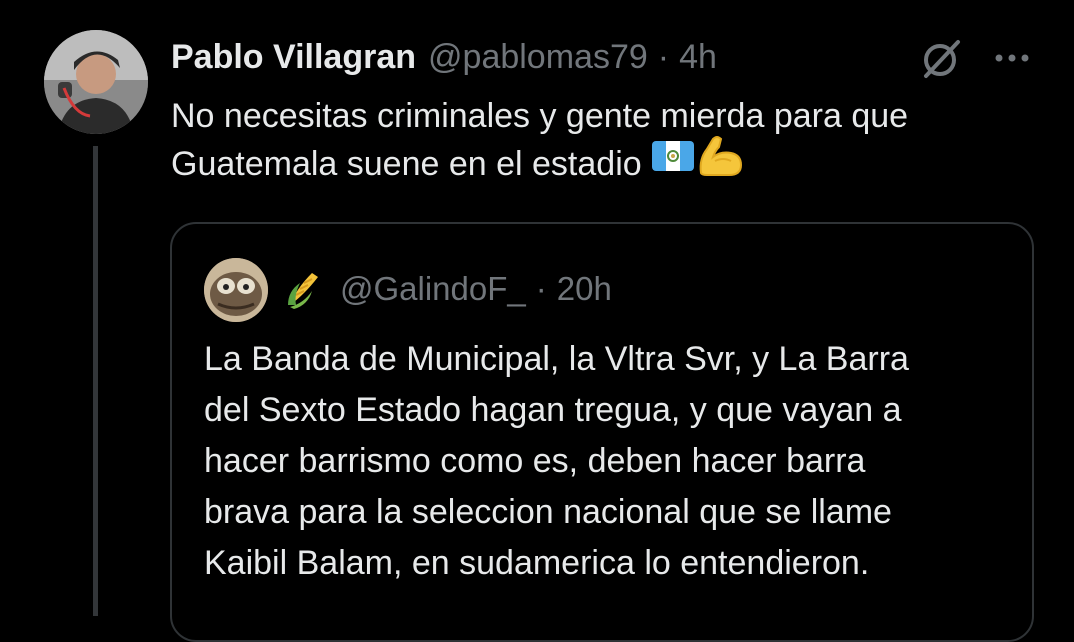 The image size is (1074, 642). I want to click on quoted-author-avatar, so click(236, 290).